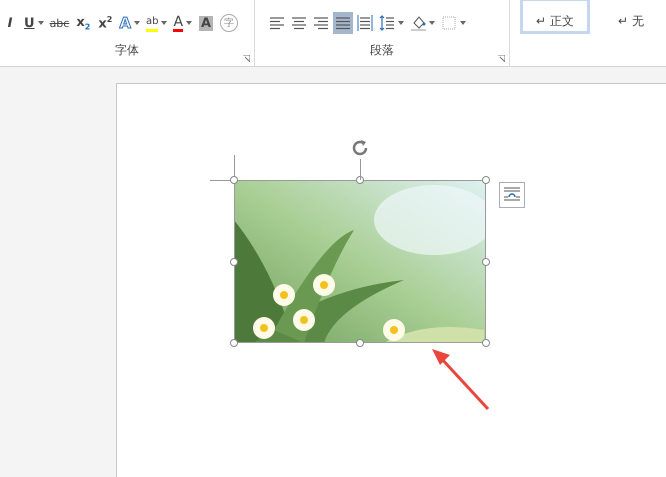  What do you see at coordinates (512, 195) in the screenshot?
I see `layout-options-button` at bounding box center [512, 195].